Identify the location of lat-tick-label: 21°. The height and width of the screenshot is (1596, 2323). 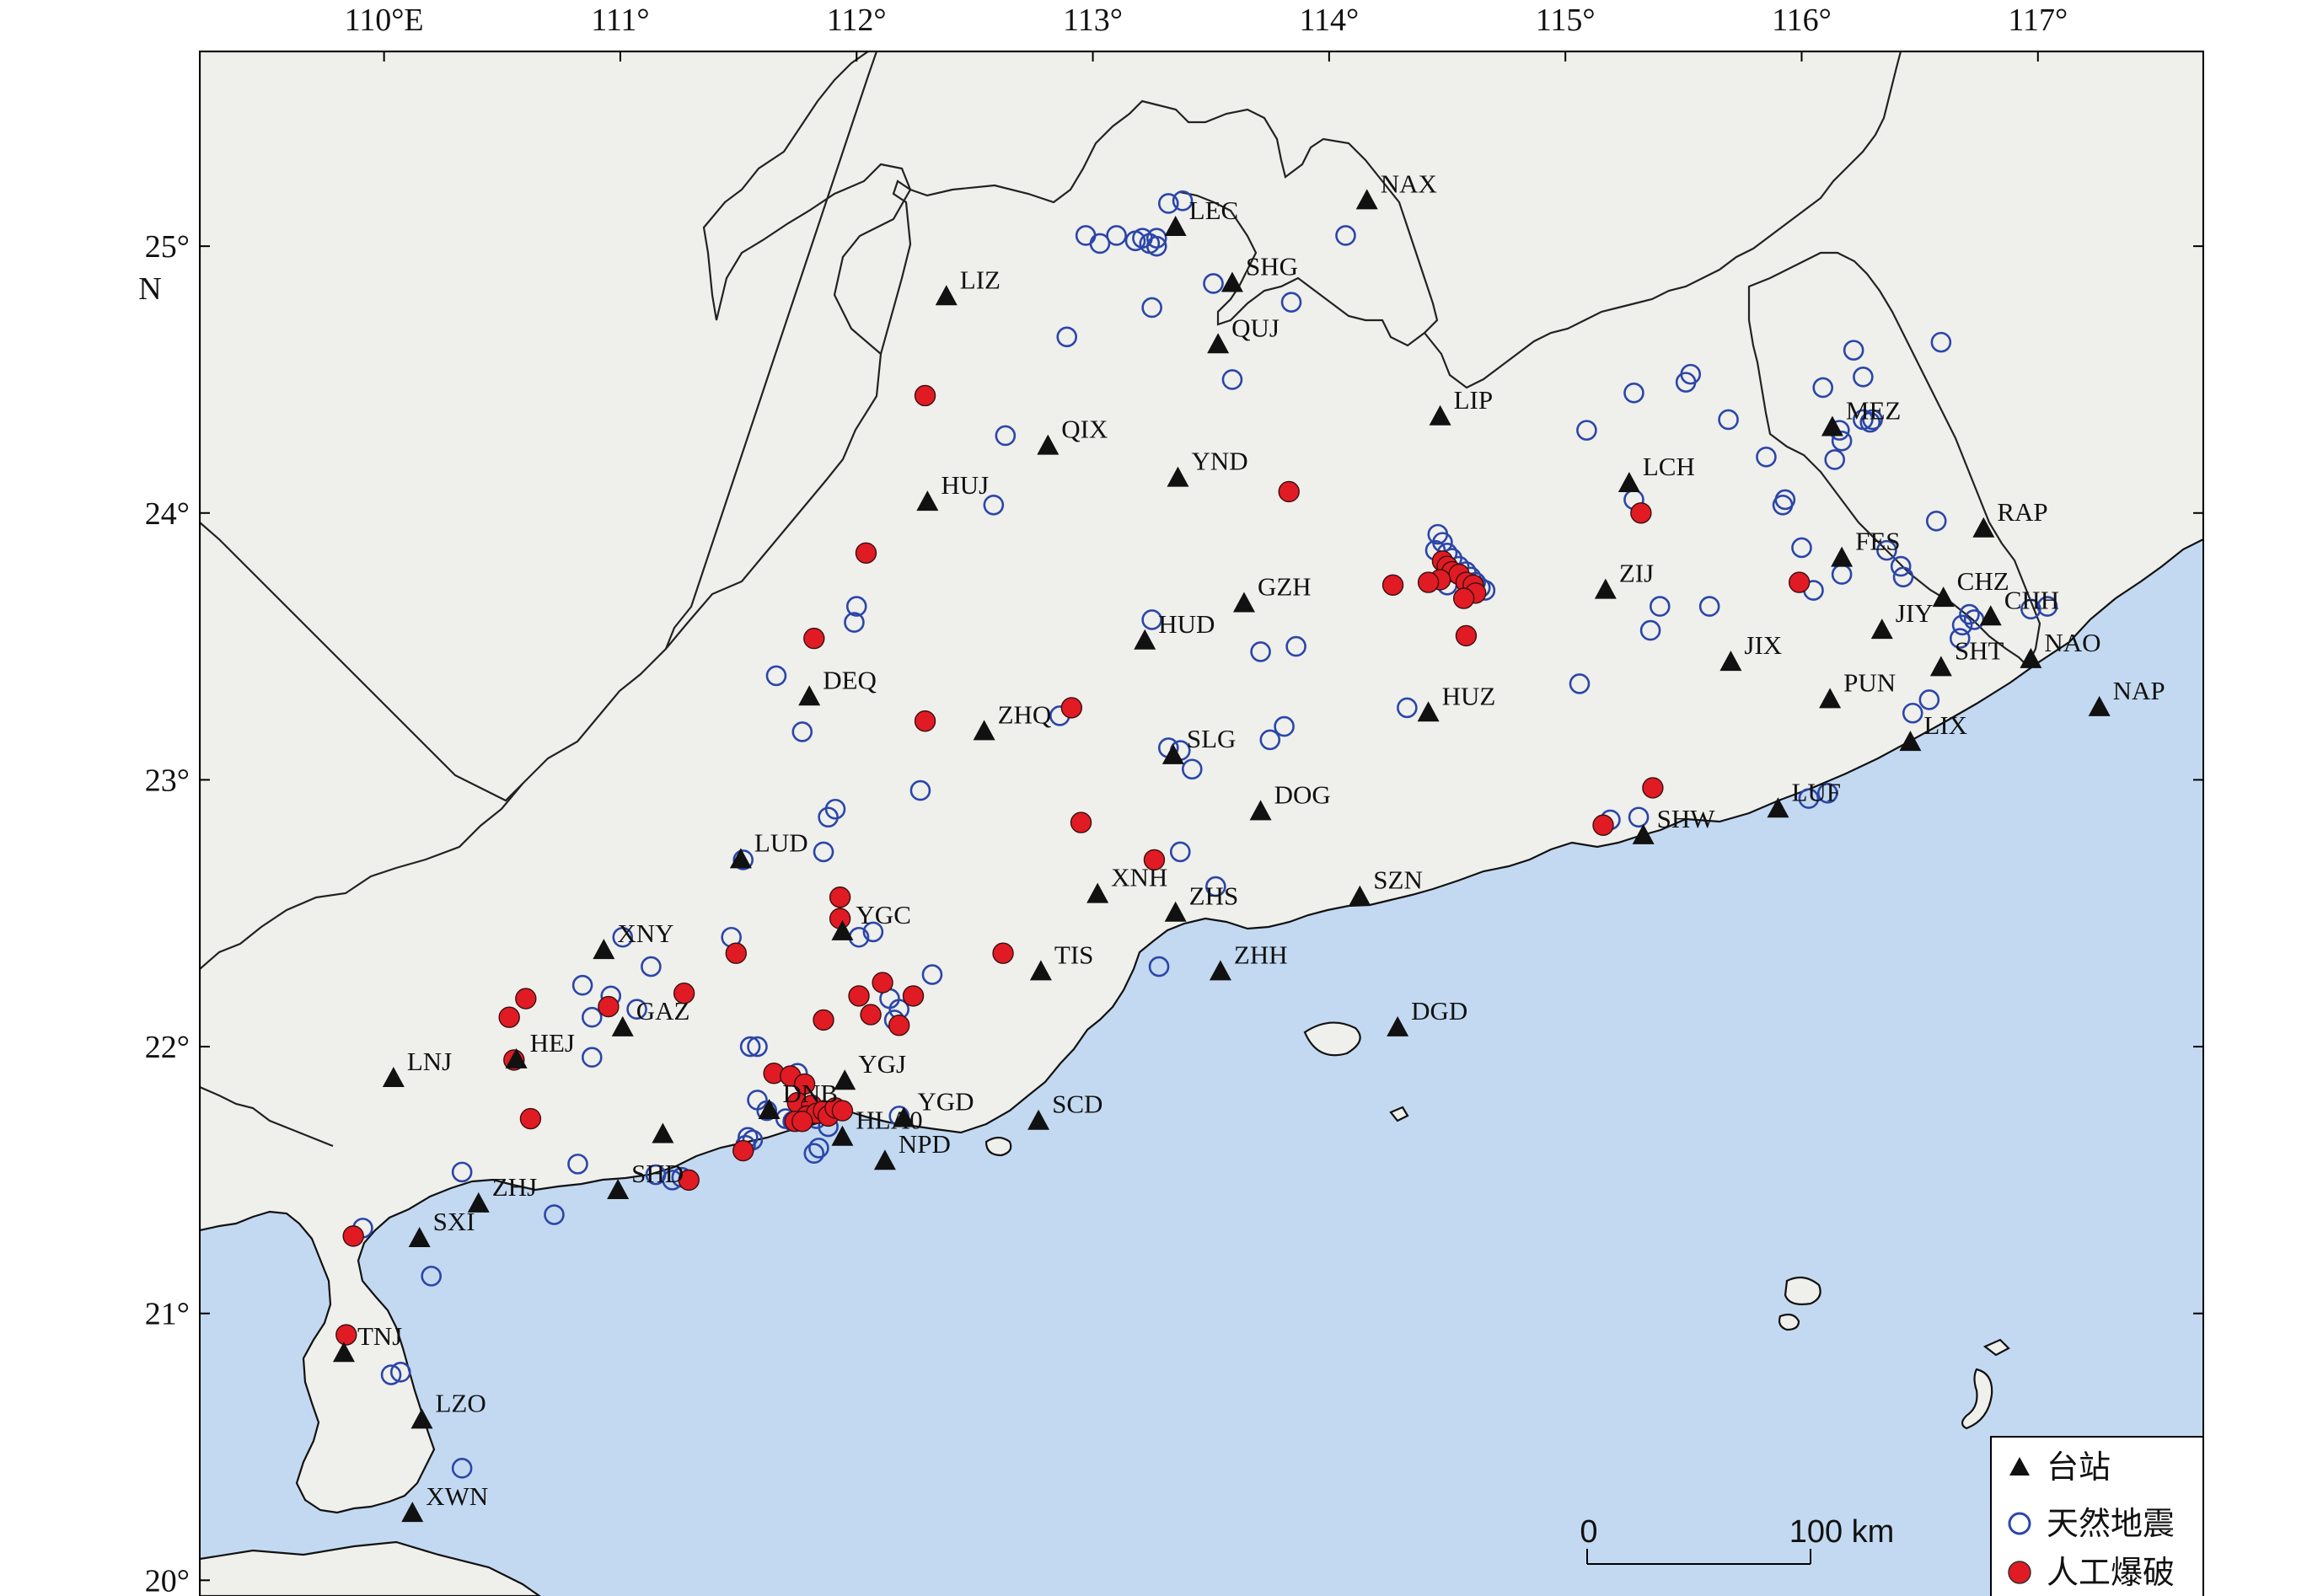
(167, 1315).